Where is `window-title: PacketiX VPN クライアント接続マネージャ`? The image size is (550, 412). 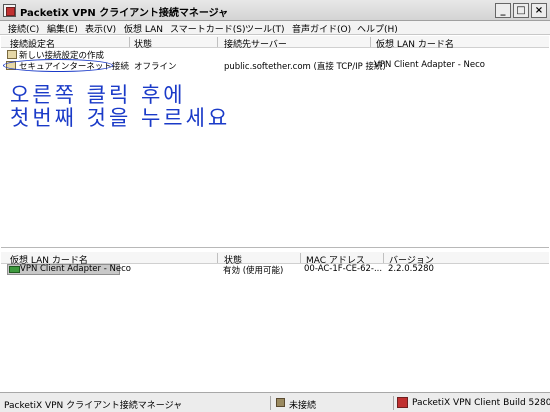 window-title: PacketiX VPN クライアント接続マネージャ is located at coordinates (124, 13).